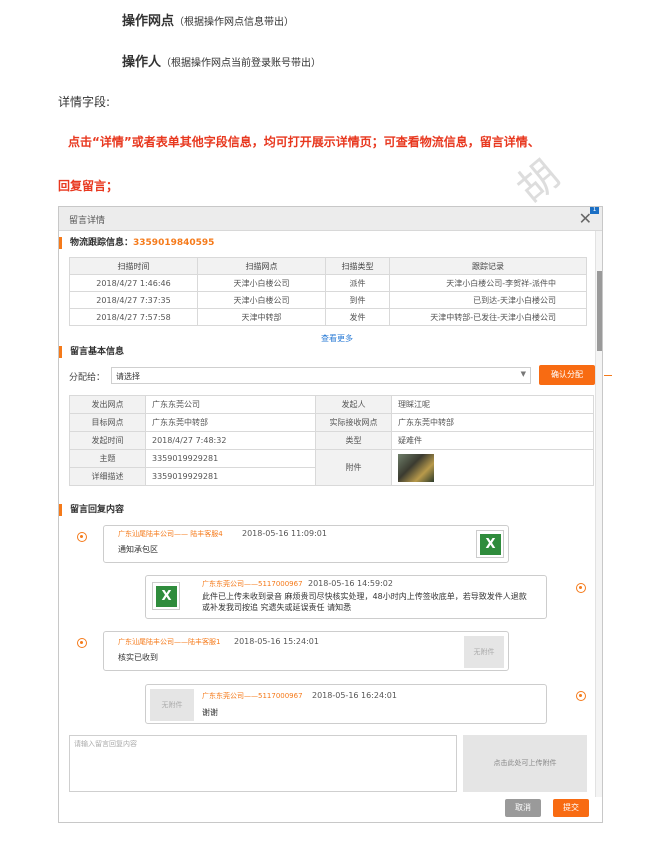  What do you see at coordinates (230, 422) in the screenshot?
I see `target-site-value: 广东东莞中转部` at bounding box center [230, 422].